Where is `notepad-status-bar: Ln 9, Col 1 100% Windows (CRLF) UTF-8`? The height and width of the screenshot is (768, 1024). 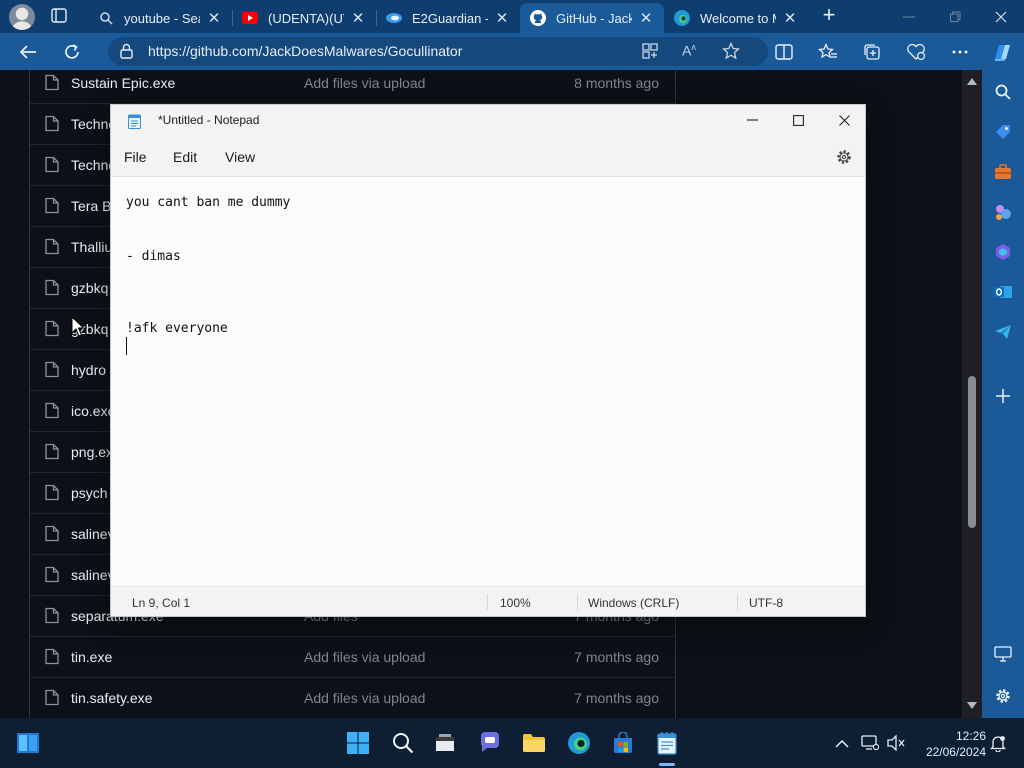
notepad-status-bar: Ln 9, Col 1 100% Windows (CRLF) UTF-8 is located at coordinates (488, 601).